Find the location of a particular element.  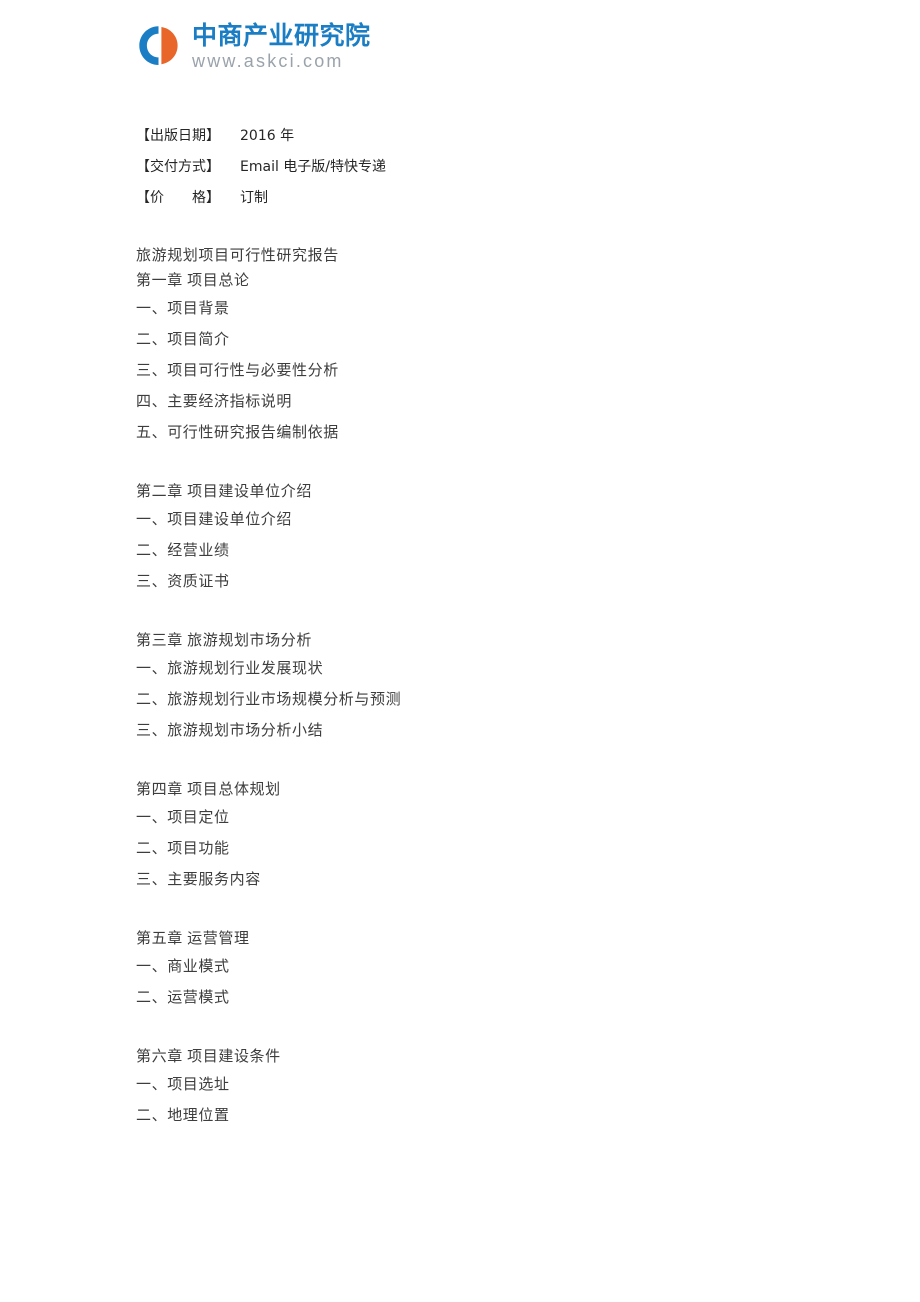

metadata-value: Email 电子版/特快专递 is located at coordinates (313, 167).